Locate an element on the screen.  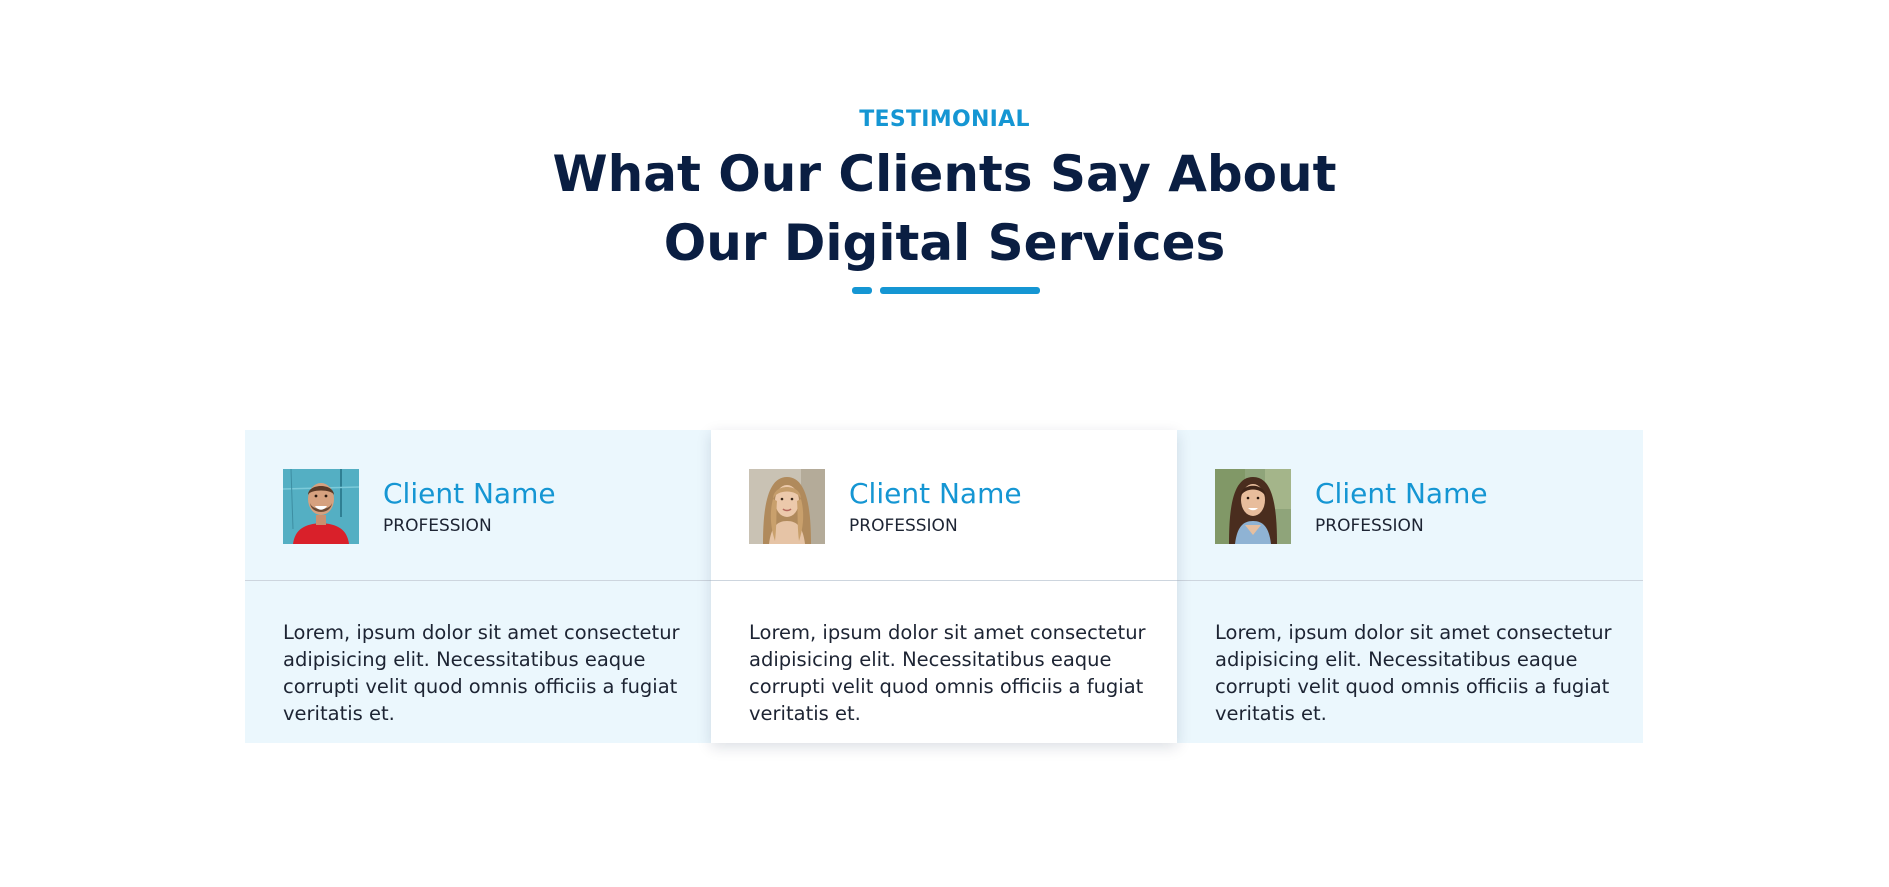
section-title-line-1: What Our Clients Say About is located at coordinates (944, 174).